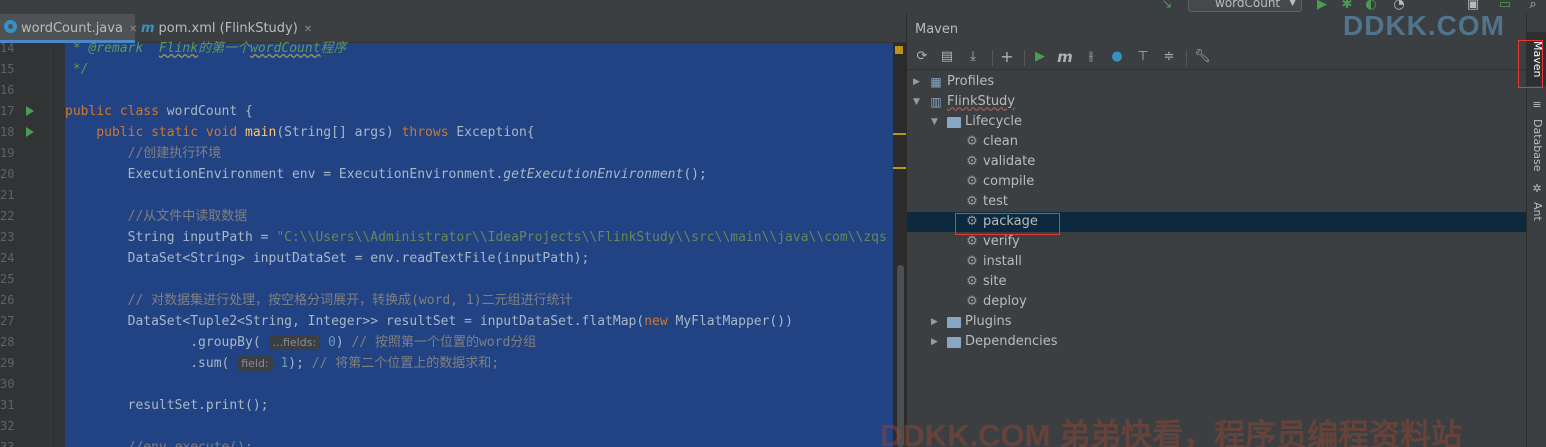  What do you see at coordinates (300, 363) in the screenshot?
I see `code-token: );` at bounding box center [300, 363].